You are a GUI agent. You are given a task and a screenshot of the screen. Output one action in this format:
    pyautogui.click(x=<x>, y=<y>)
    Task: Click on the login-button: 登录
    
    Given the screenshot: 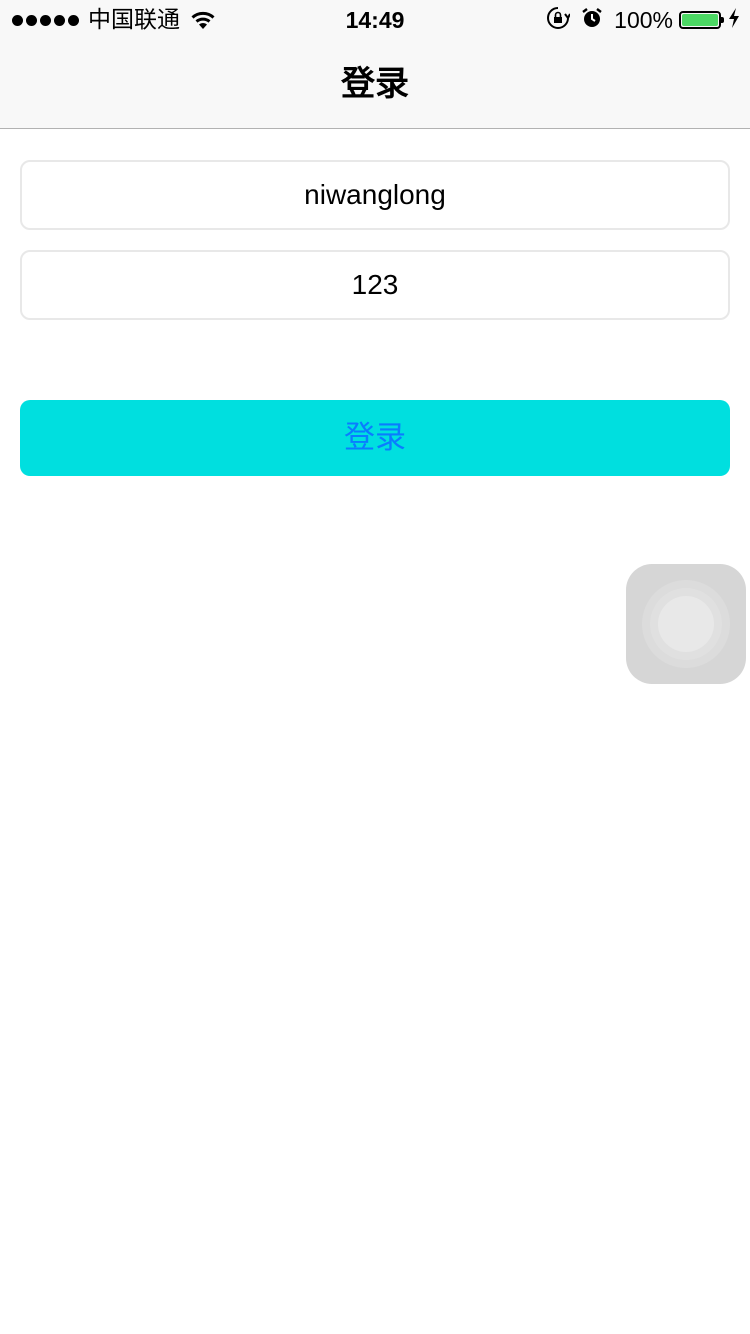 What is the action you would take?
    pyautogui.click(x=375, y=438)
    